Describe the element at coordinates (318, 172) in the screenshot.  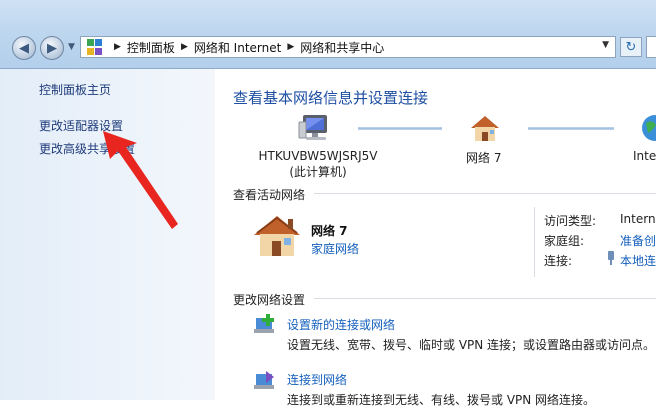
I see `computer-sub-label: (此计算机)` at that location.